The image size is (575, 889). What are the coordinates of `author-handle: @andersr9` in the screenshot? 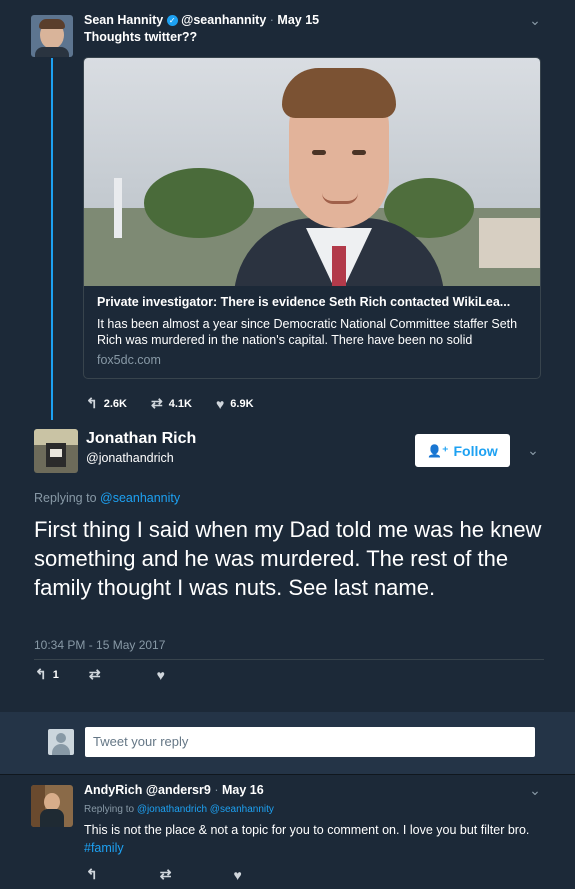 It's located at (178, 790).